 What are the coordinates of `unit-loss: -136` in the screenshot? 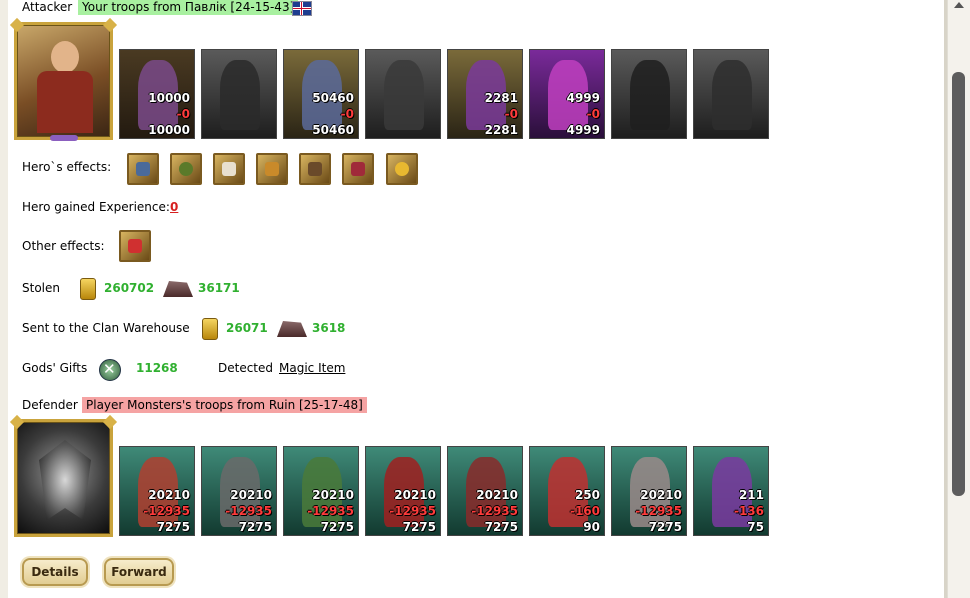 It's located at (748, 511).